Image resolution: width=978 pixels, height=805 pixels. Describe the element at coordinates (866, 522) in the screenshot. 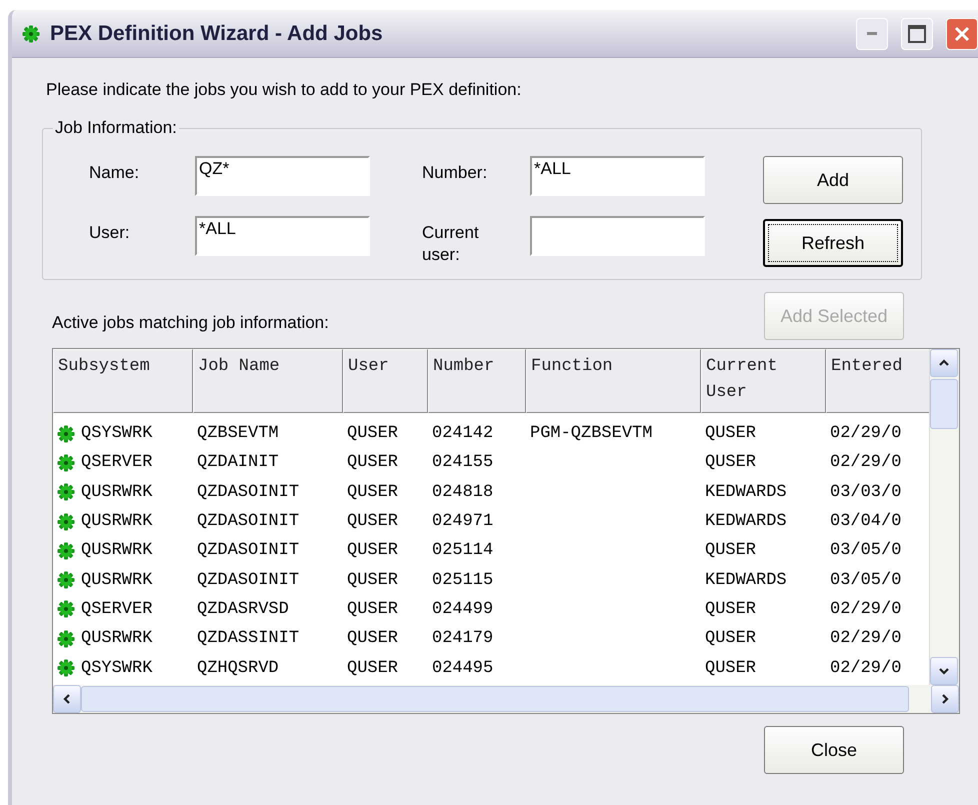

I see `table-cell: 03/04/0` at that location.